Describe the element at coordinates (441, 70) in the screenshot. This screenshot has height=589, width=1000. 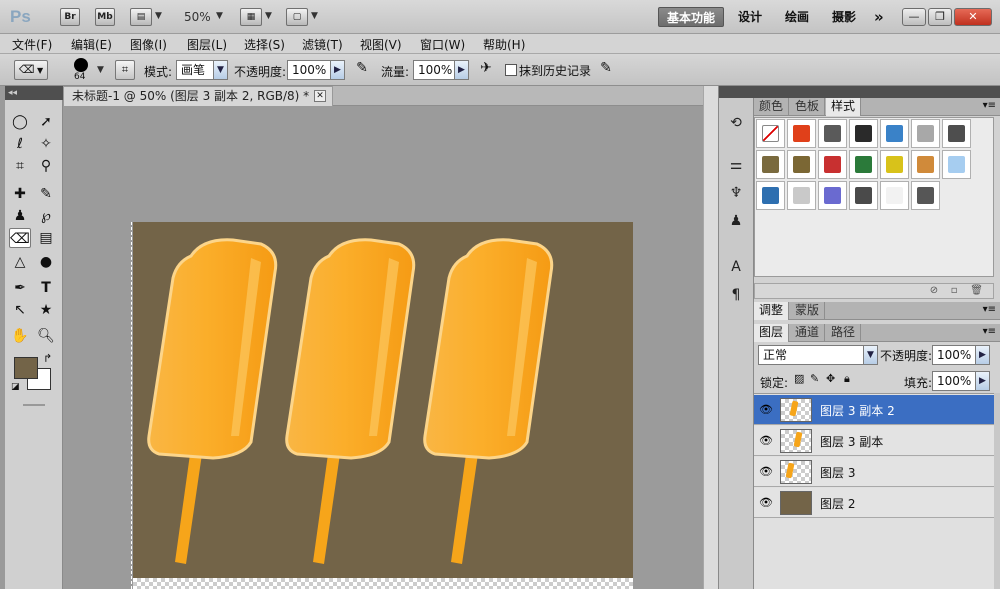
I see `flow-input: 100% ▶` at that location.